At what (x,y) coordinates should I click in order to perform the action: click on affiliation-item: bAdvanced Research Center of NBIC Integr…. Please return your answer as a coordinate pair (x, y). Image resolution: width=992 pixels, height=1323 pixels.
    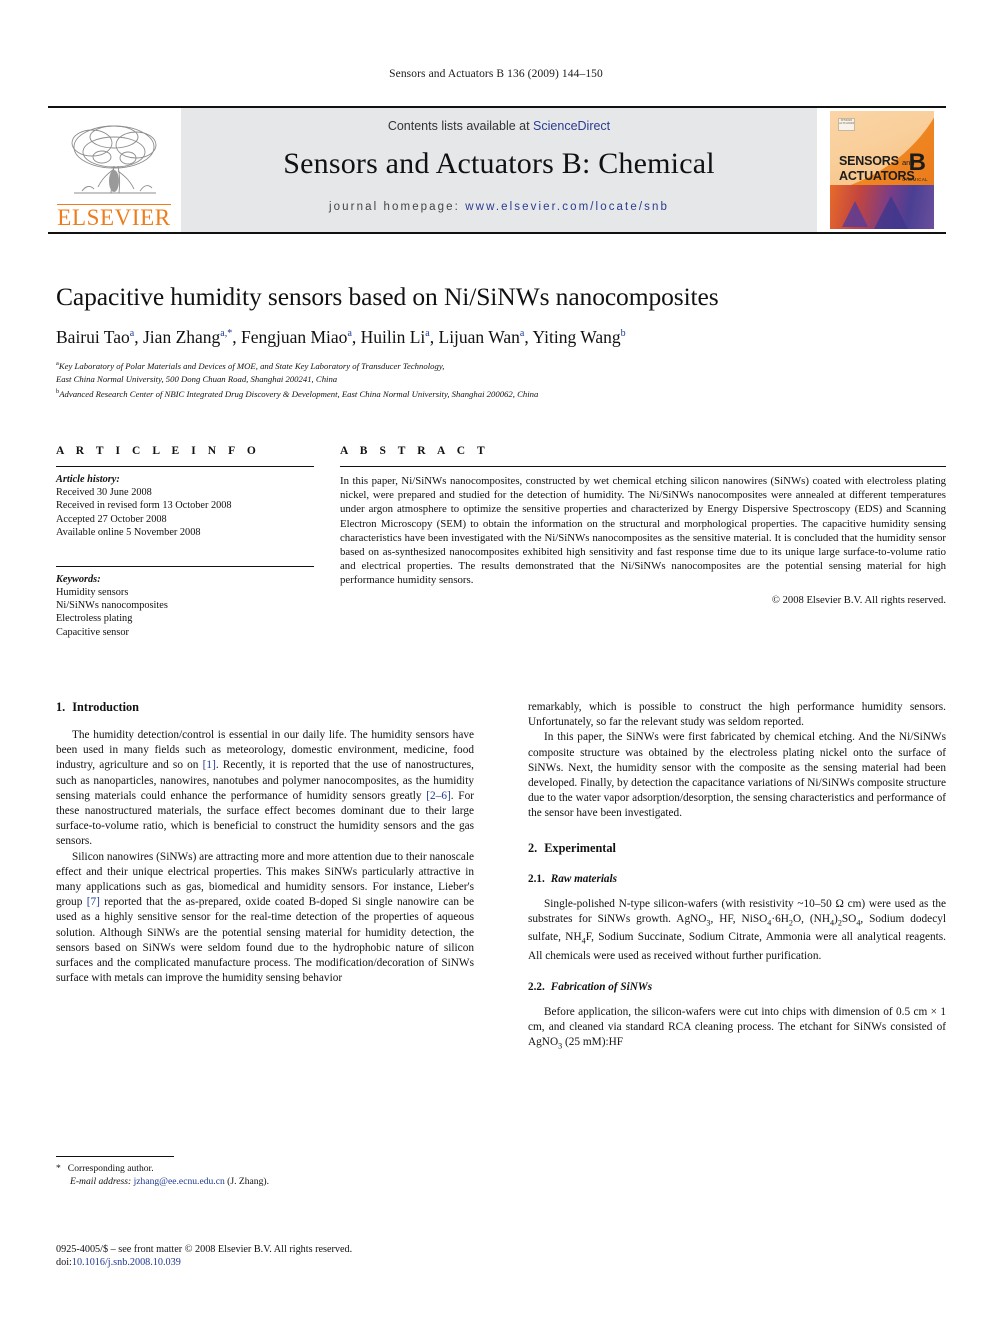
    Looking at the image, I should click on (501, 393).